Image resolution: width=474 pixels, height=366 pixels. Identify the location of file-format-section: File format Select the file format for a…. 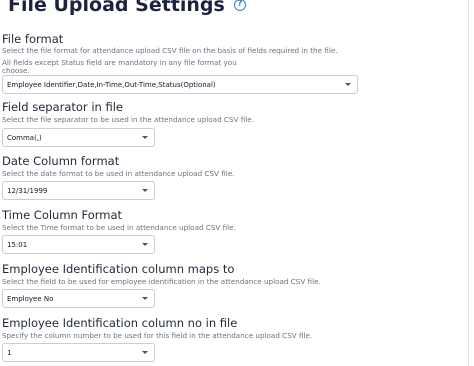
(237, 54).